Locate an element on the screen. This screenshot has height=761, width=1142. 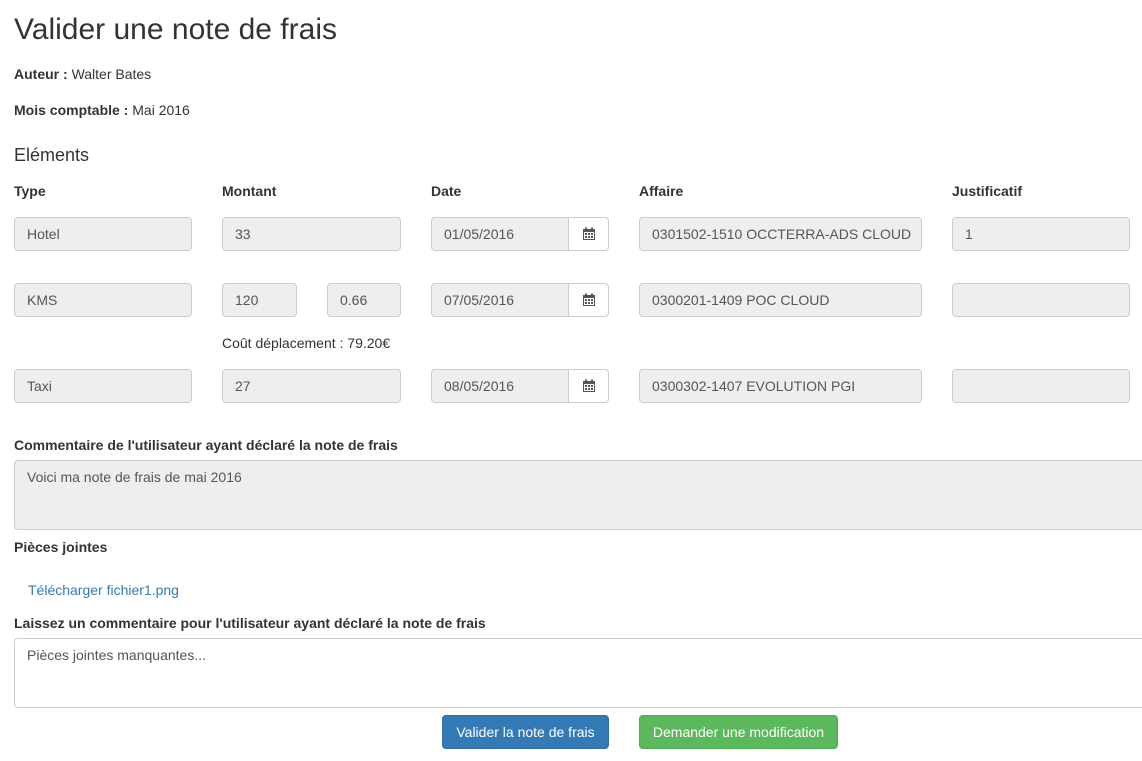
row2-rate-field: 0.66 is located at coordinates (364, 300).